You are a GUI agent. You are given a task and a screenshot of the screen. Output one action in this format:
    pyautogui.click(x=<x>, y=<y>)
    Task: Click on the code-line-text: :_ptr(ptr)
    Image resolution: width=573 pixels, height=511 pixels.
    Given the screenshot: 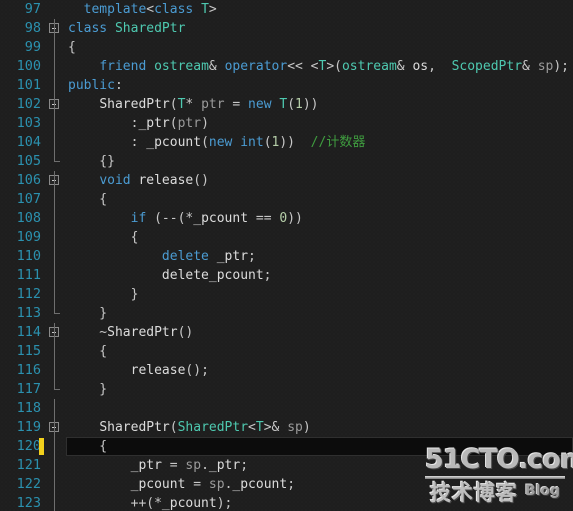 What is the action you would take?
    pyautogui.click(x=319, y=123)
    